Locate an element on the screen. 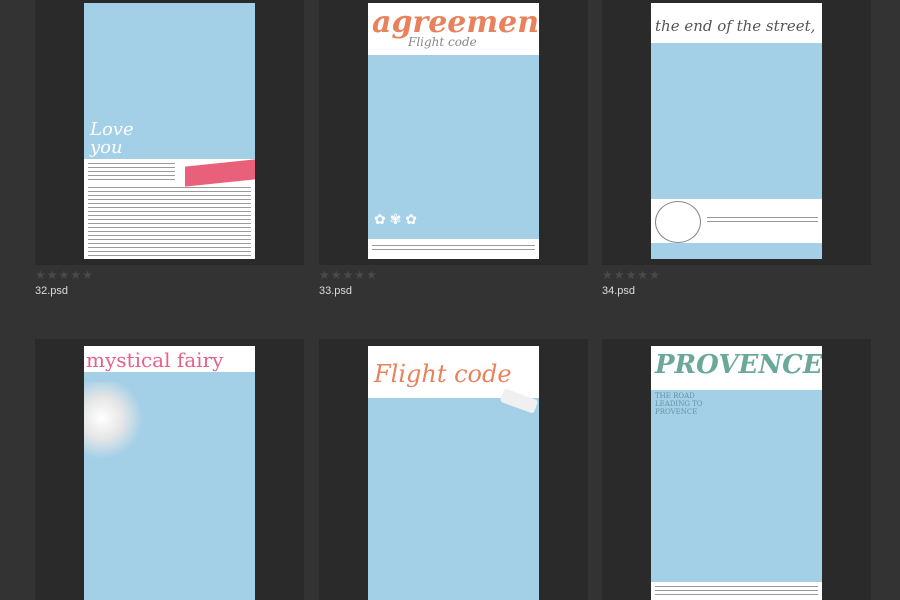  thumbnail-33: agreement Flight code ✿ ✾ ✿ is located at coordinates (453, 131).